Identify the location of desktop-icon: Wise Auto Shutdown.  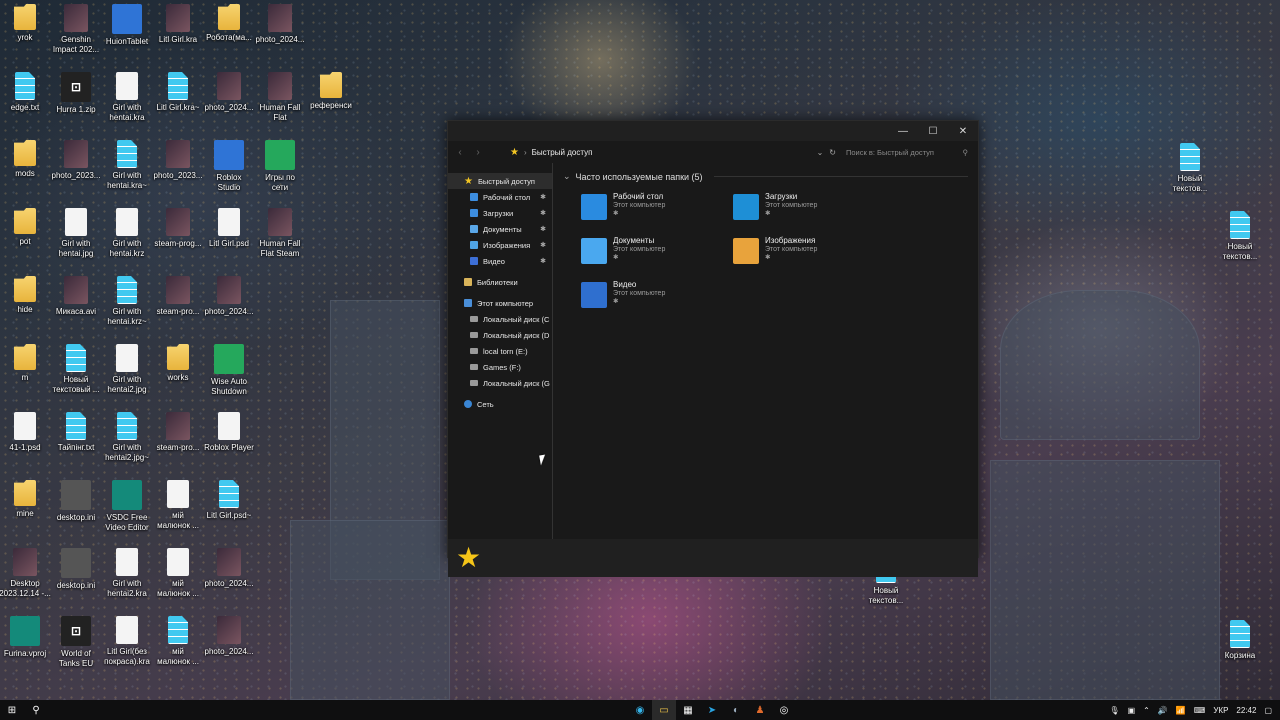
(229, 370).